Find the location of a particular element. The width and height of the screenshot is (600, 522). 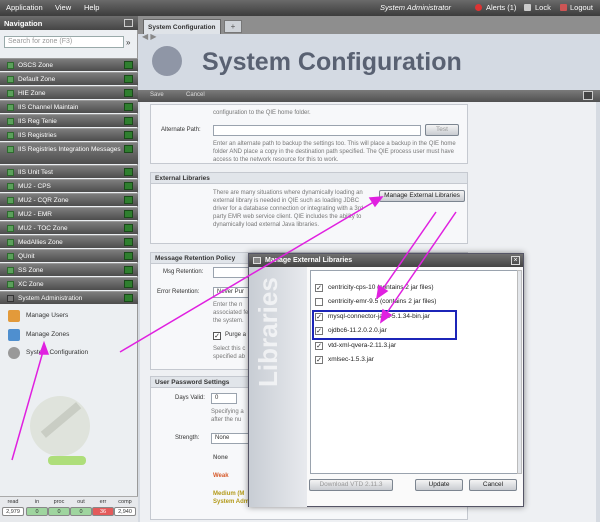

lock-link: Lock is located at coordinates (543, 7).